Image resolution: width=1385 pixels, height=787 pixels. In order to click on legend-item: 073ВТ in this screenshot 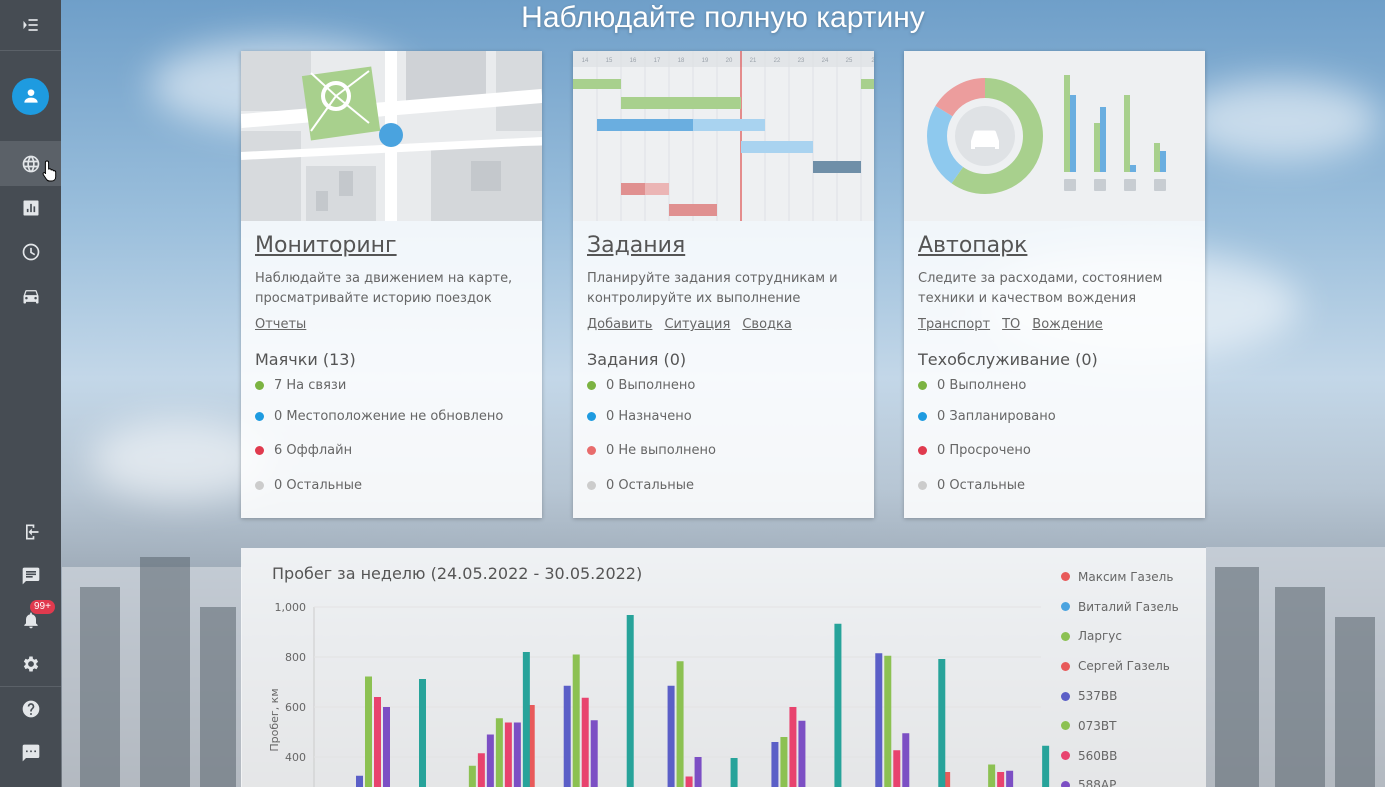, I will do `click(1120, 726)`.